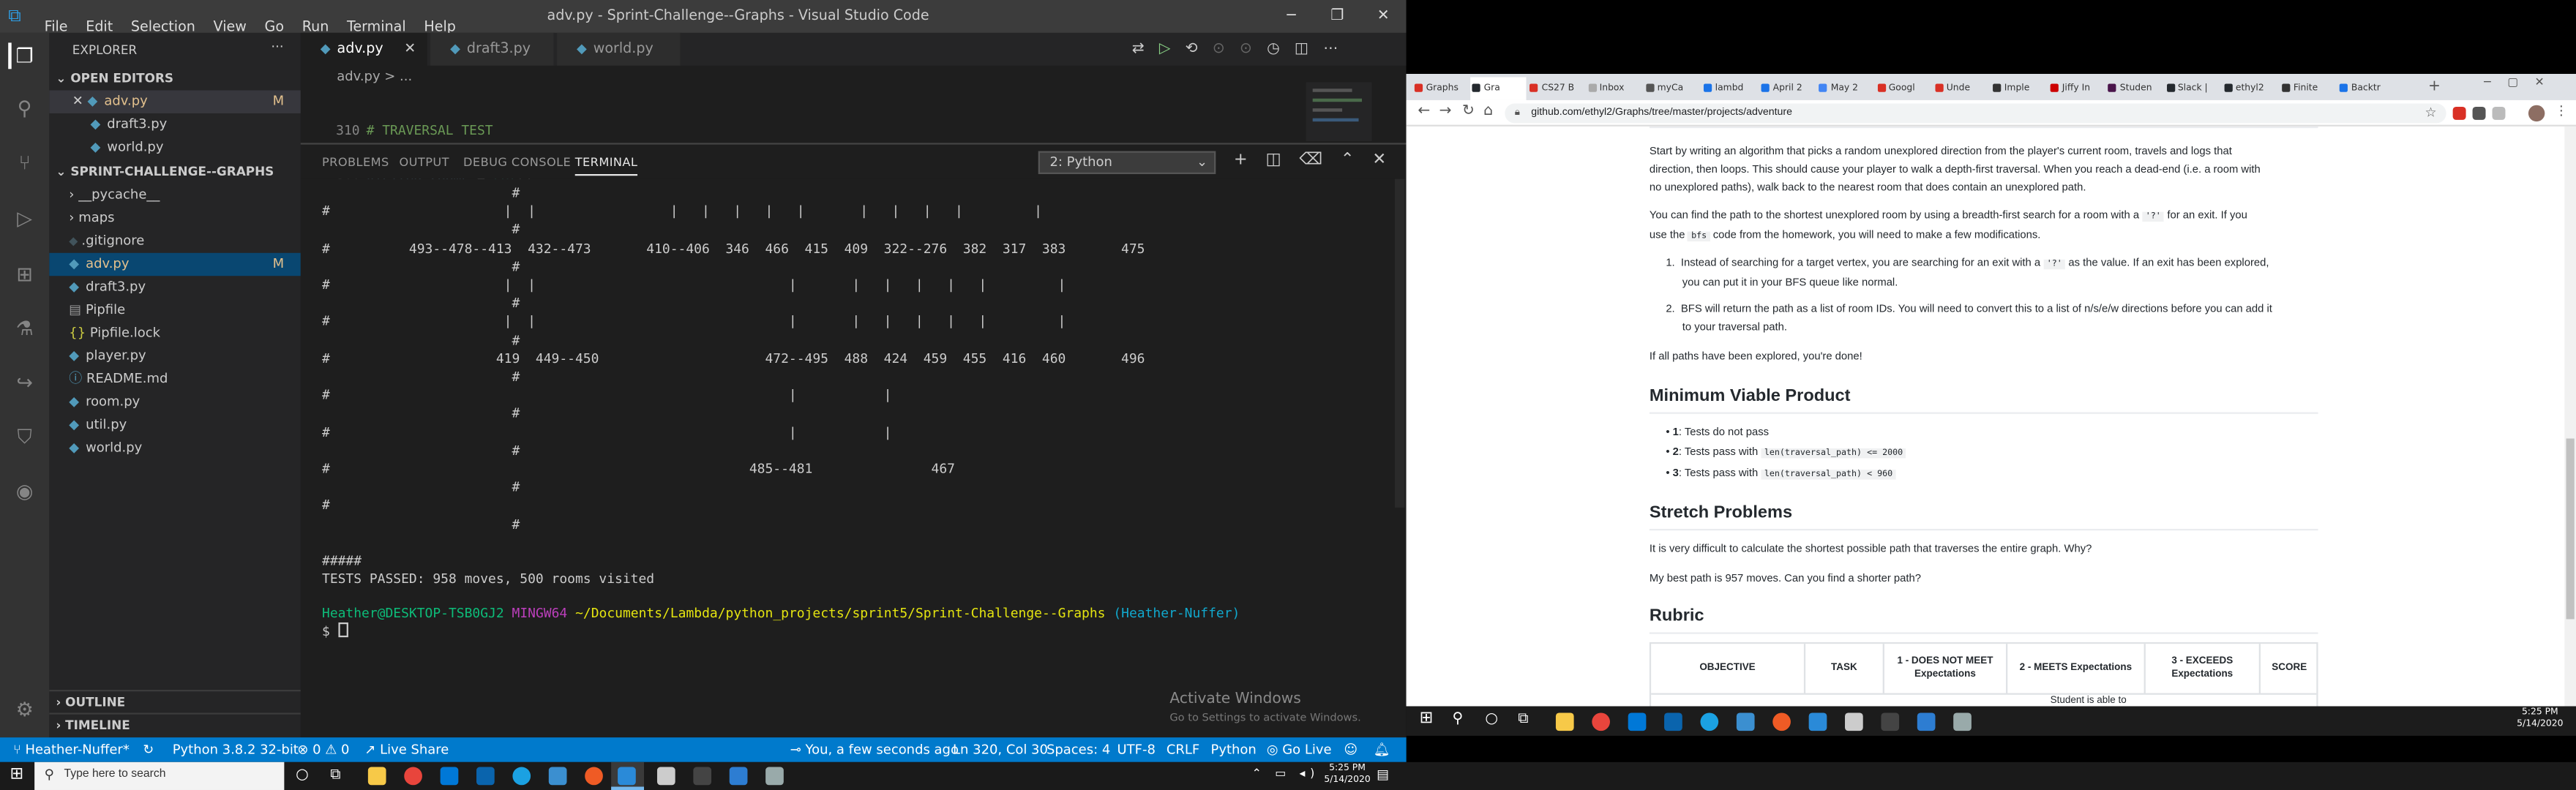 The height and width of the screenshot is (790, 2576). Describe the element at coordinates (1854, 721) in the screenshot. I see `notepad-icon` at that location.